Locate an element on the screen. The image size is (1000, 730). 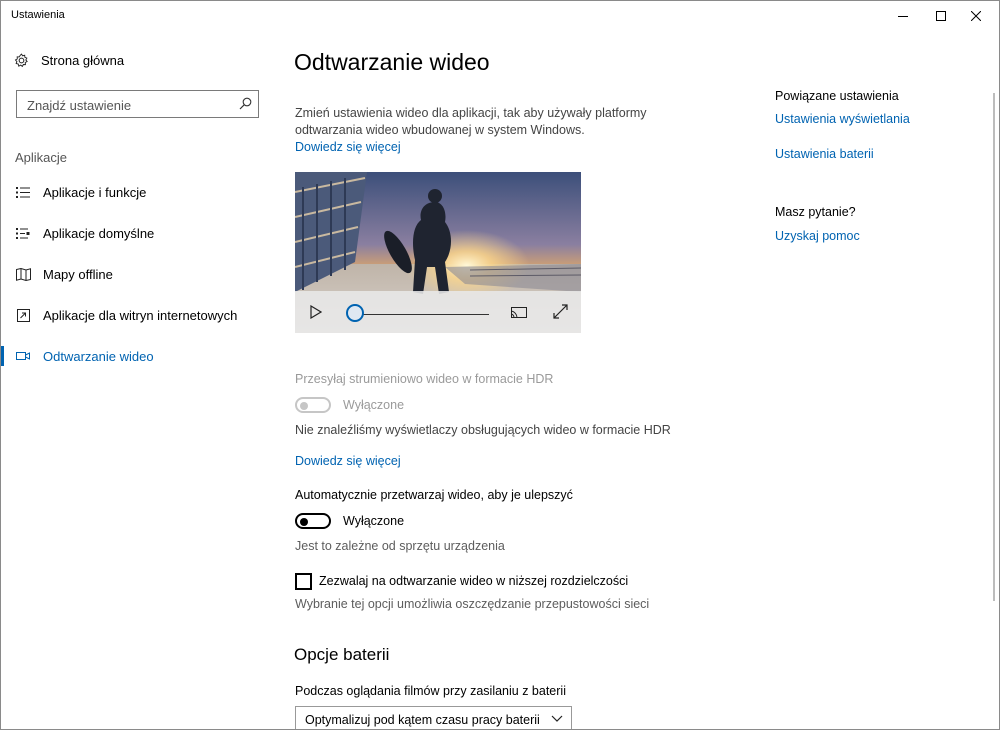
gear-icon is located at coordinates (21, 60).